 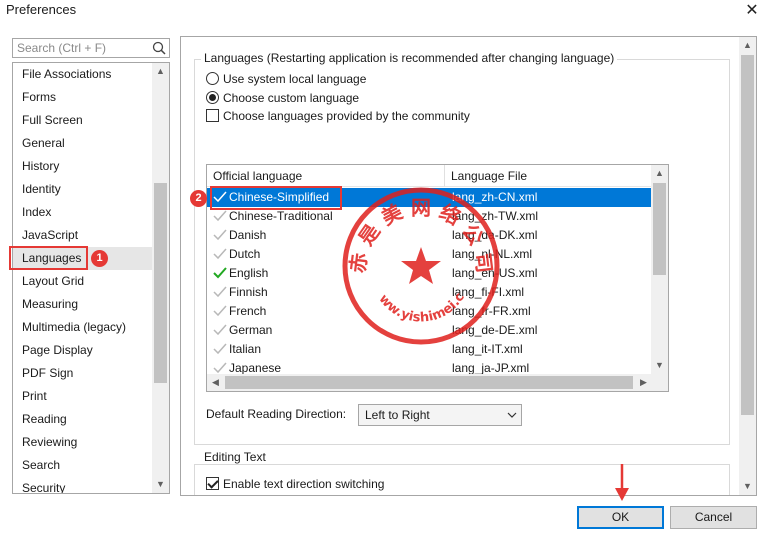 What do you see at coordinates (295, 79) in the screenshot?
I see `use-system-language-label: Use system local language` at bounding box center [295, 79].